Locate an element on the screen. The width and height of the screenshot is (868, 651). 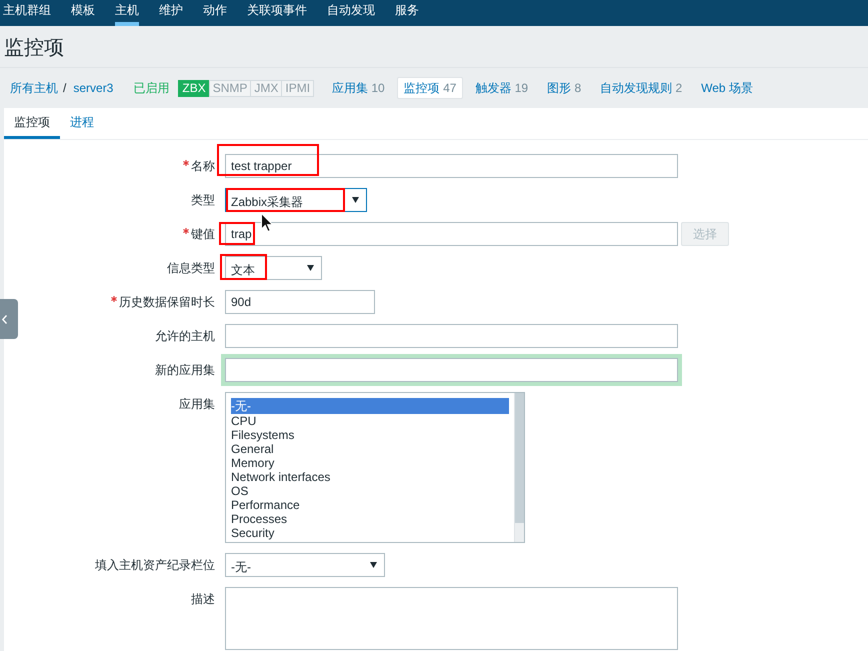
field-label: 信息类型 is located at coordinates (191, 268).